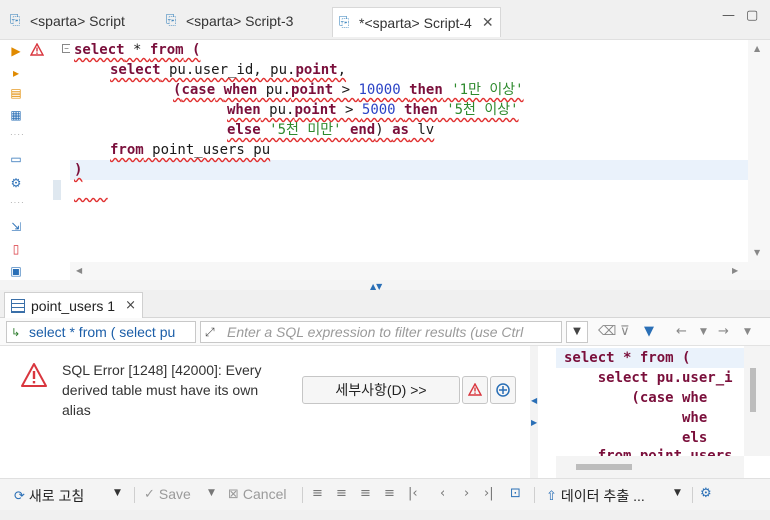  I want to click on checkmark-icon: ✓, so click(149, 494).